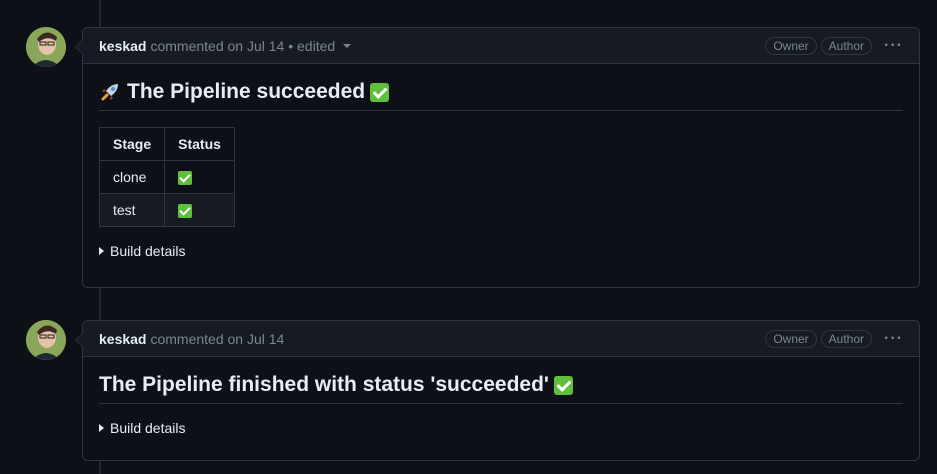 The height and width of the screenshot is (474, 937). I want to click on column-header-stage: Stage, so click(132, 144).